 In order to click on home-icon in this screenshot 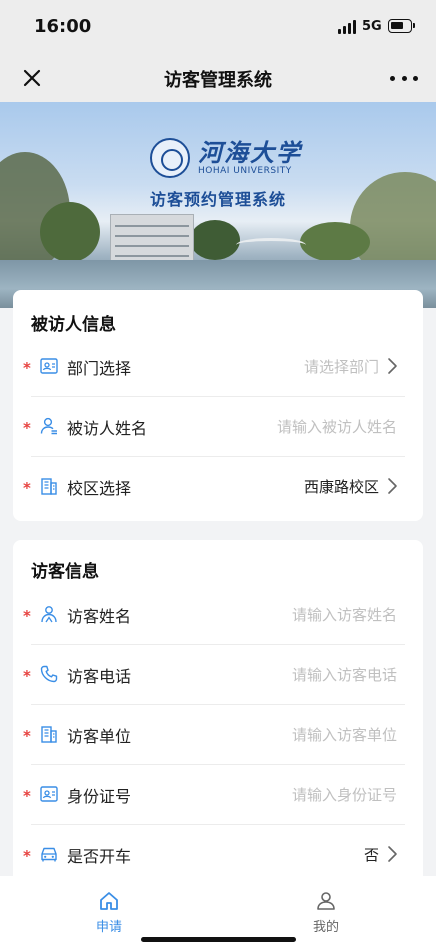, I will do `click(109, 901)`.